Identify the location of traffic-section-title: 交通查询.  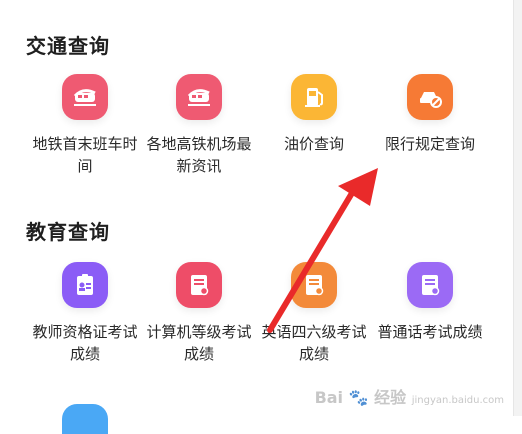
(68, 46).